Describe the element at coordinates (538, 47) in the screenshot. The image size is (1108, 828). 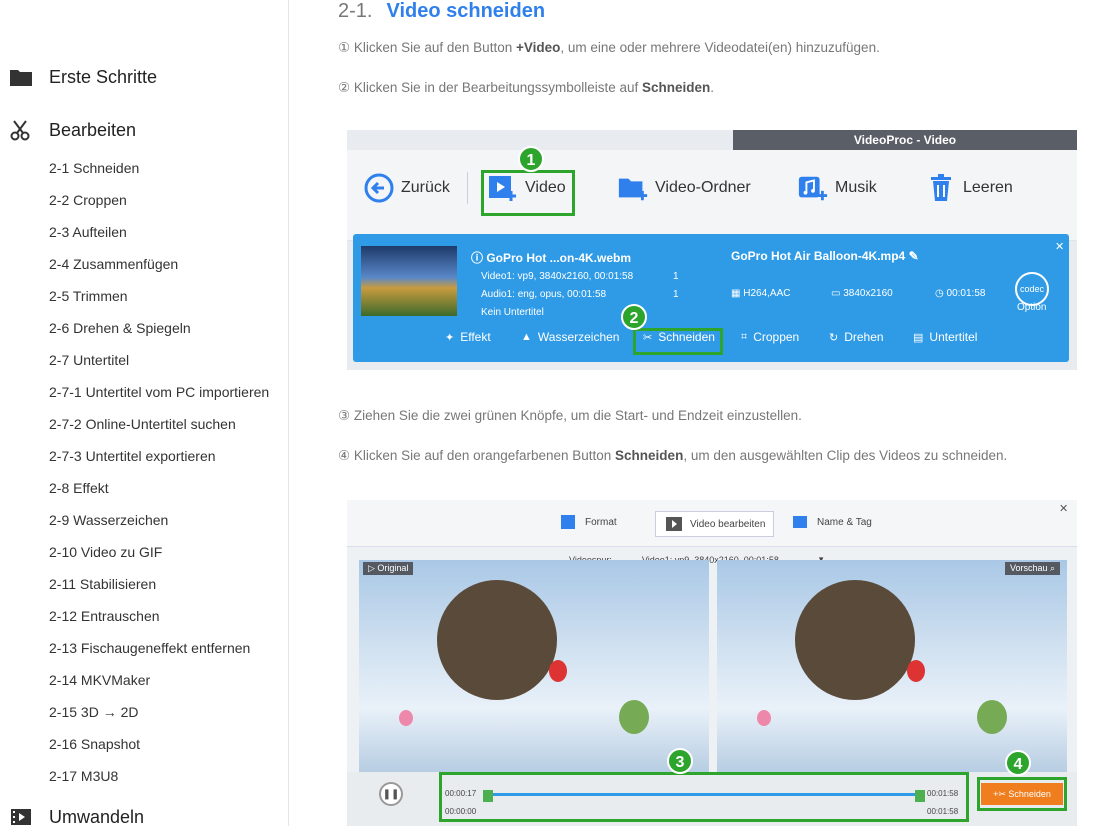
I see `step-bold: +Video` at that location.